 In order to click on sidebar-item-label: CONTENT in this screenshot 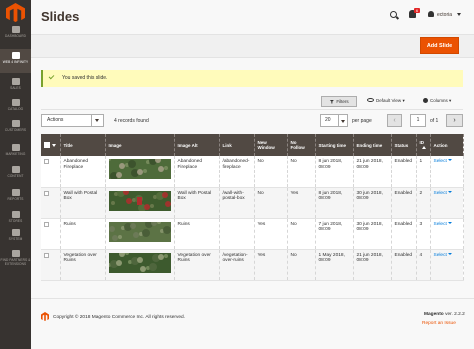, I will do `click(15, 176)`.